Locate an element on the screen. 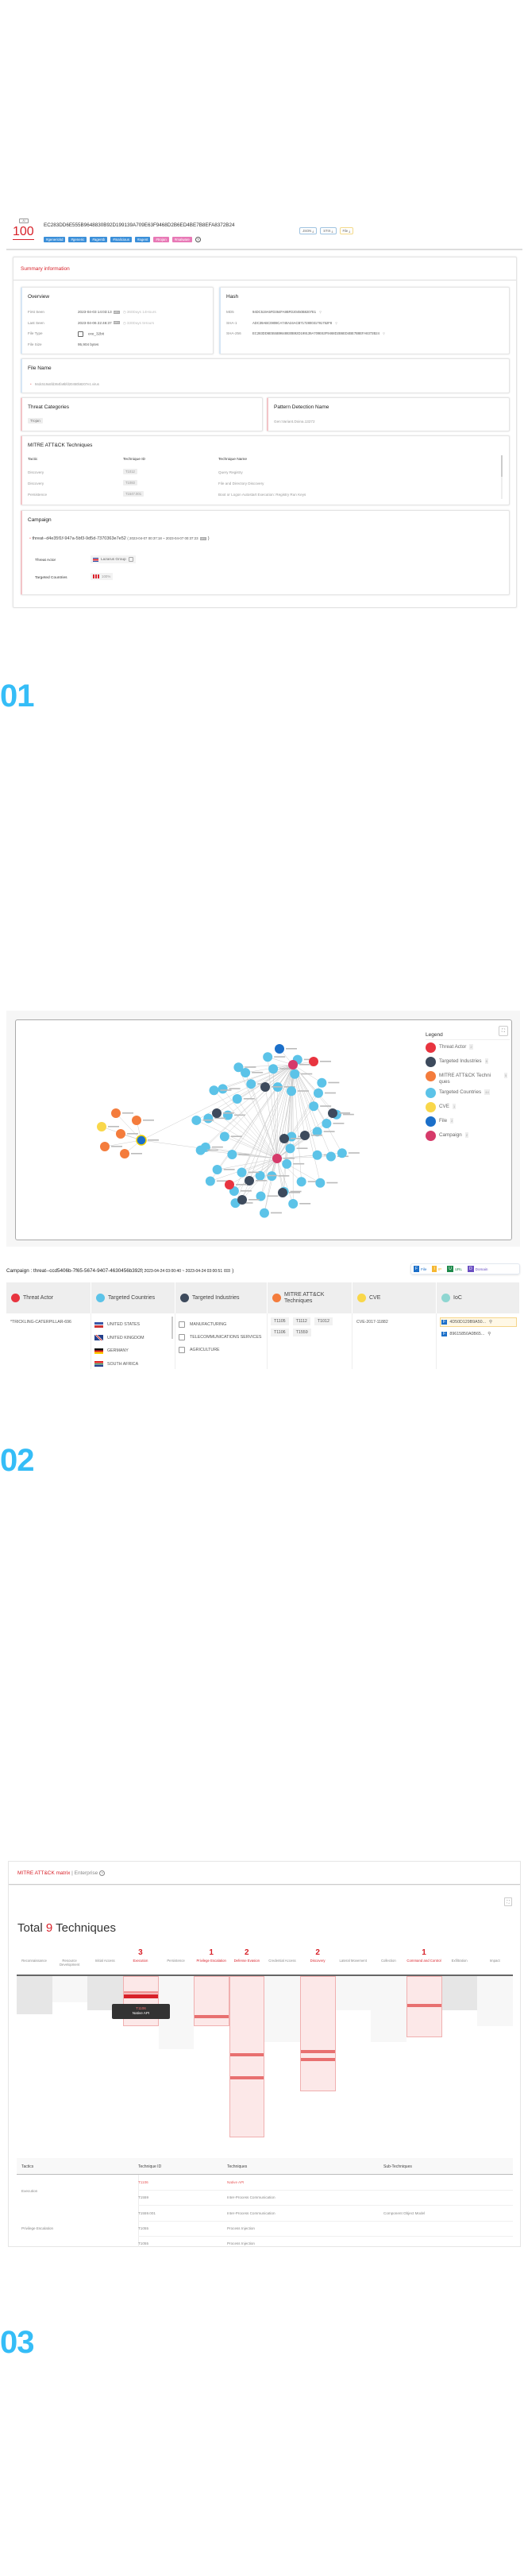 The height and width of the screenshot is (2576, 524). threat-actor-value: *TRICKLING-CATERPILLAR-696 is located at coordinates (40, 1322).